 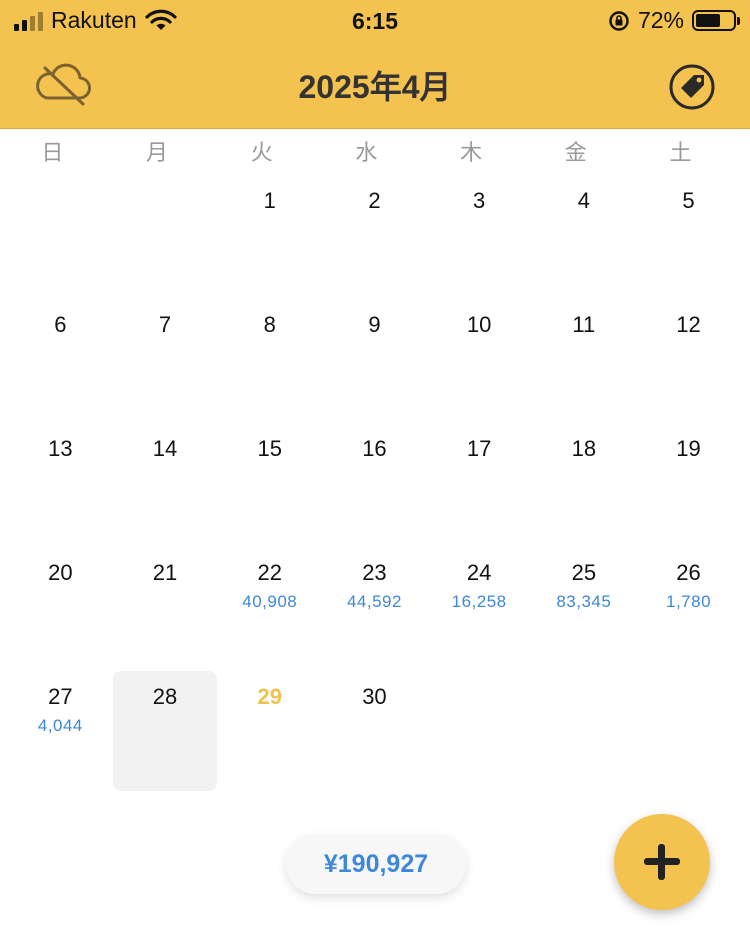 What do you see at coordinates (366, 152) in the screenshot?
I see `weekday-label: 水` at bounding box center [366, 152].